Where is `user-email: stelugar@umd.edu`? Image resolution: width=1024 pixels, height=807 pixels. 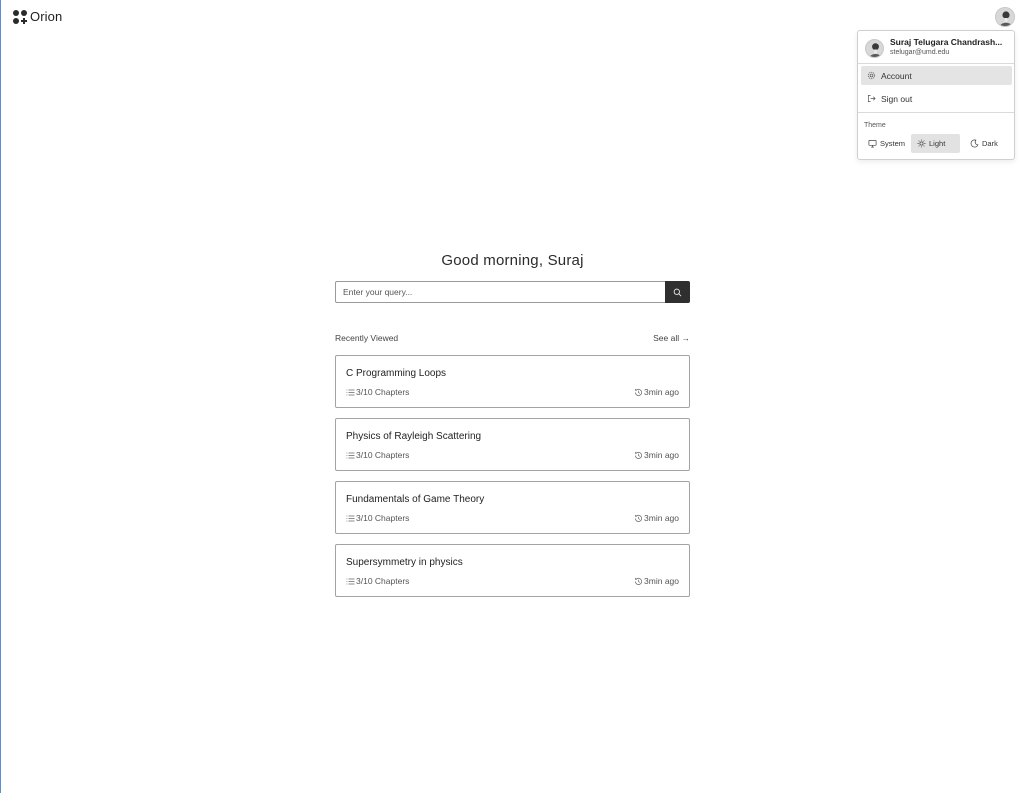 user-email: stelugar@umd.edu is located at coordinates (920, 52).